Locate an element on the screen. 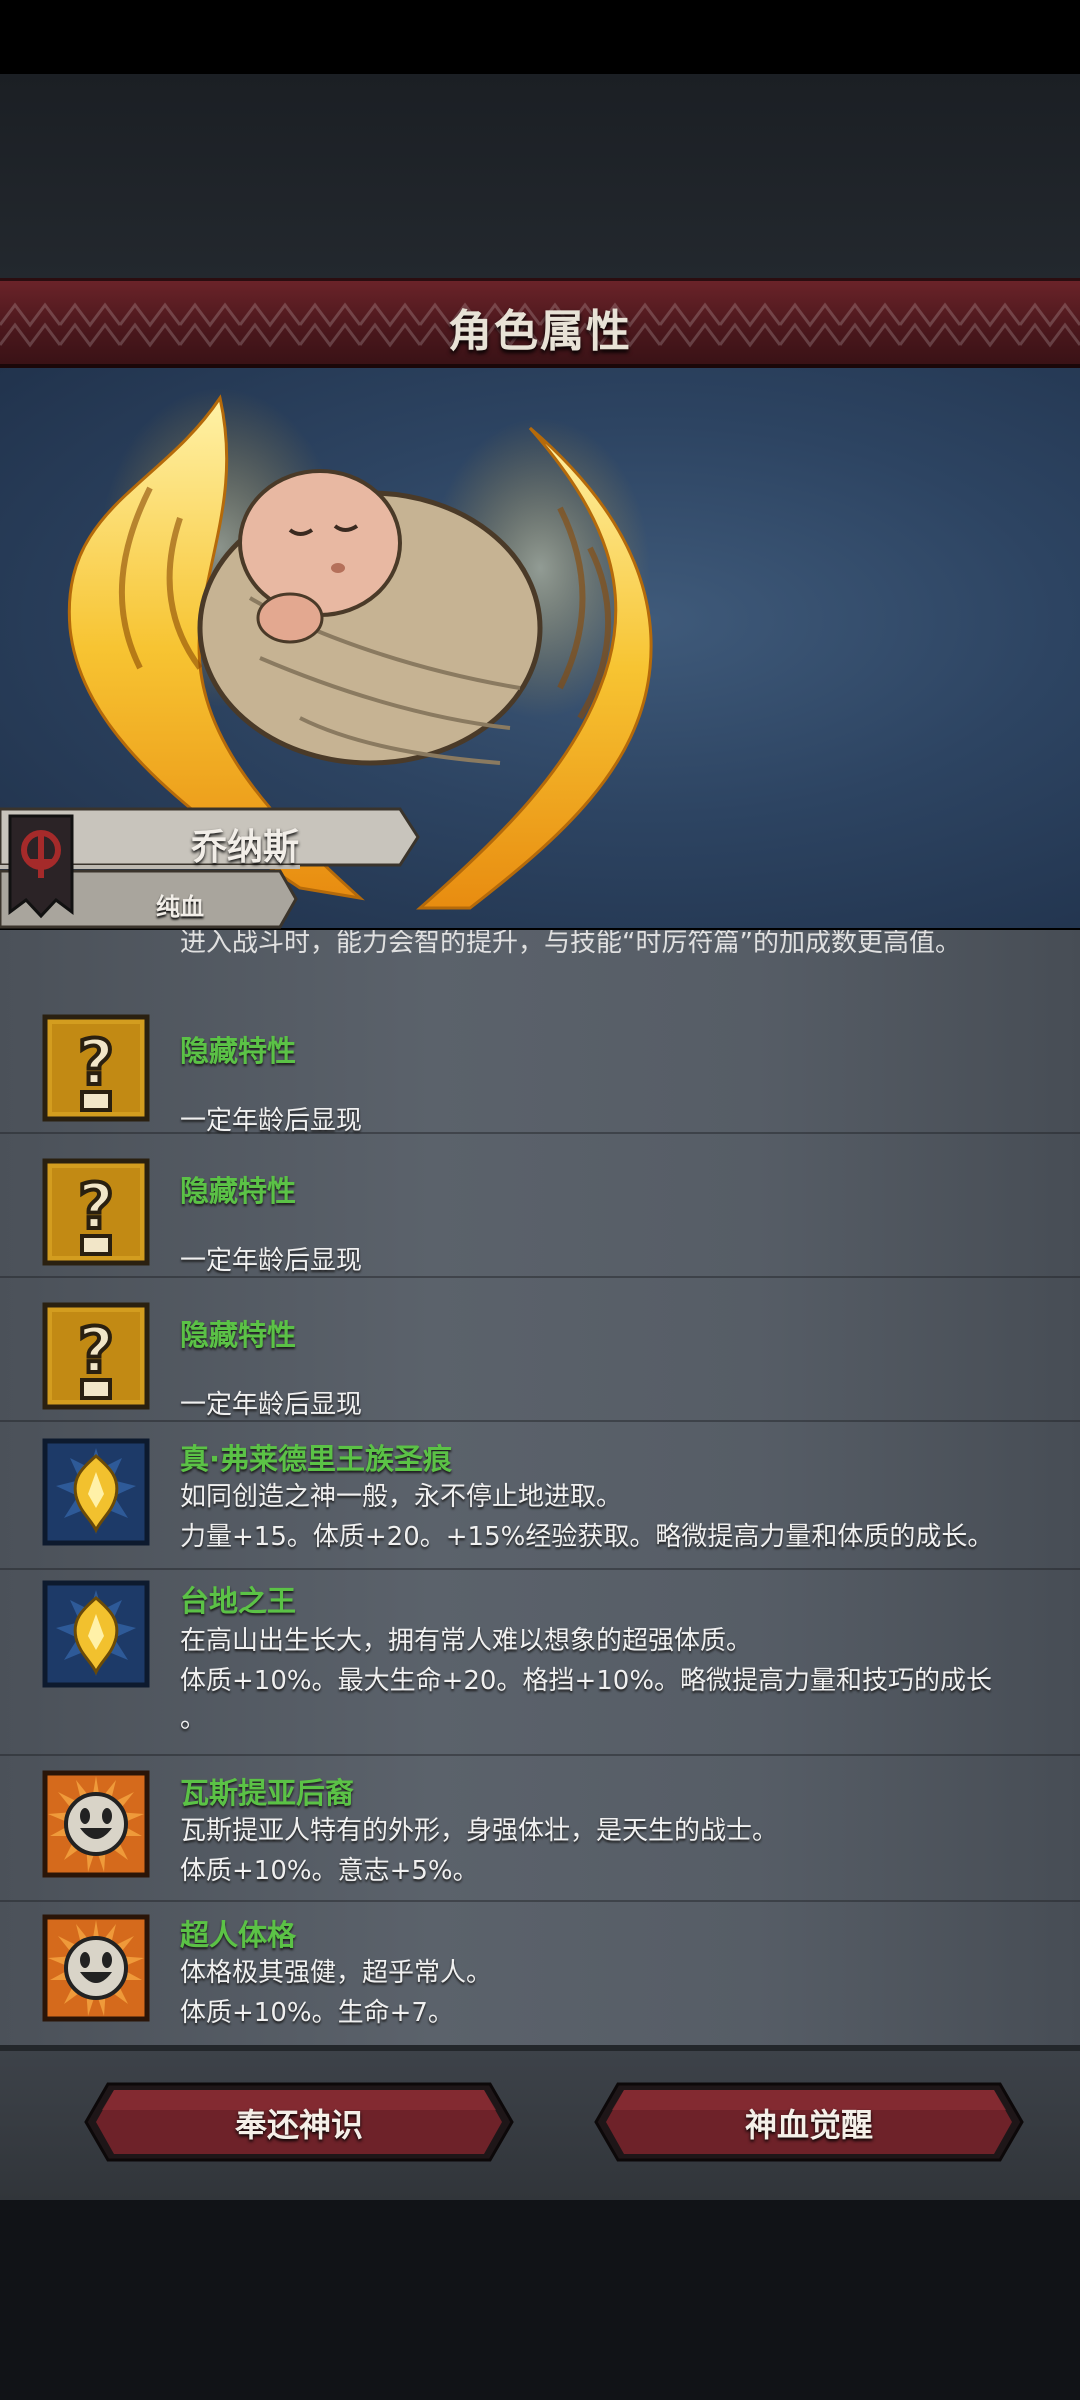  trait-effect: 体质+10%。意志+5%。 is located at coordinates (329, 1871).